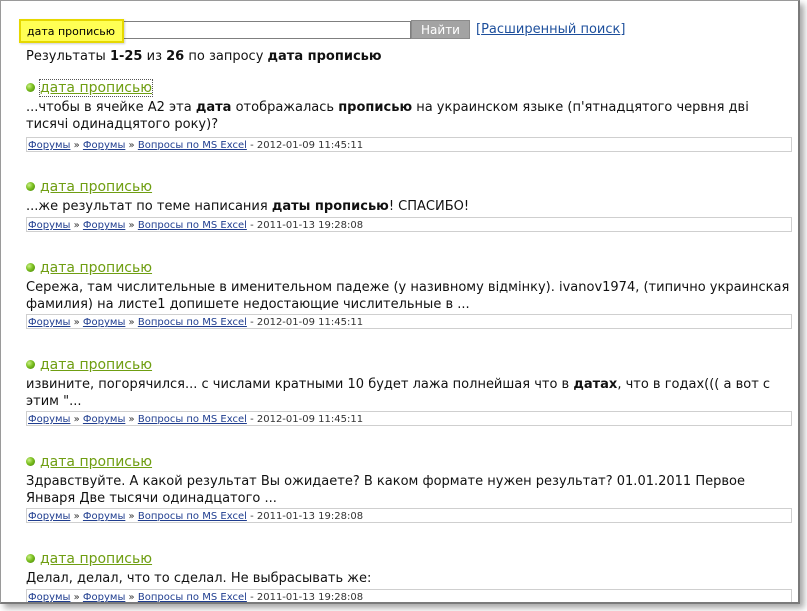 The image size is (807, 611). I want to click on advanced-search-link: Расширенный поиск, so click(550, 29).